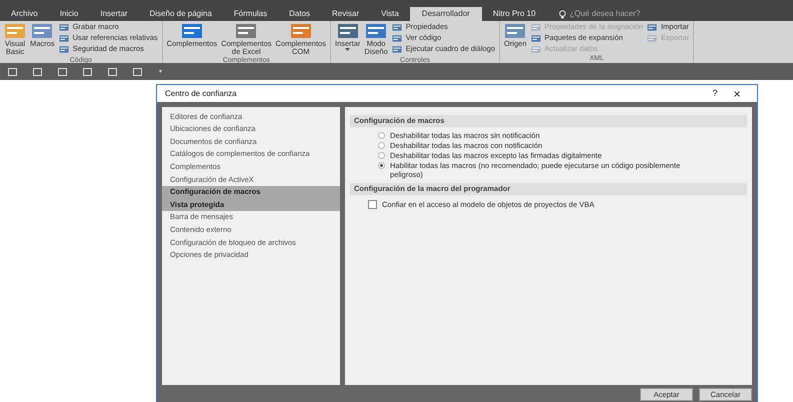  I want to click on ribbon-tab: Vista, so click(390, 14).